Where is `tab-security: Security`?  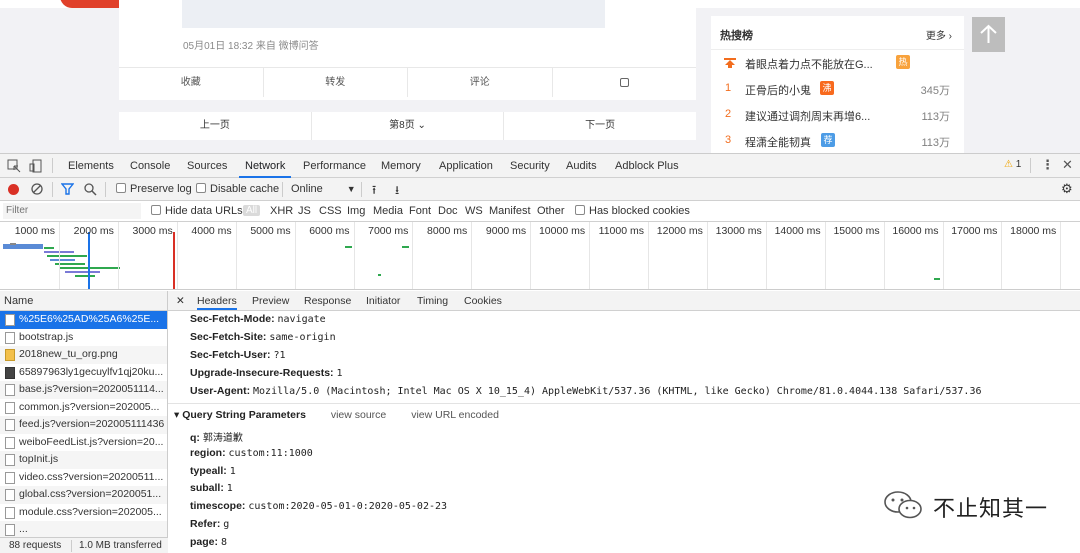
tab-security: Security is located at coordinates (530, 166).